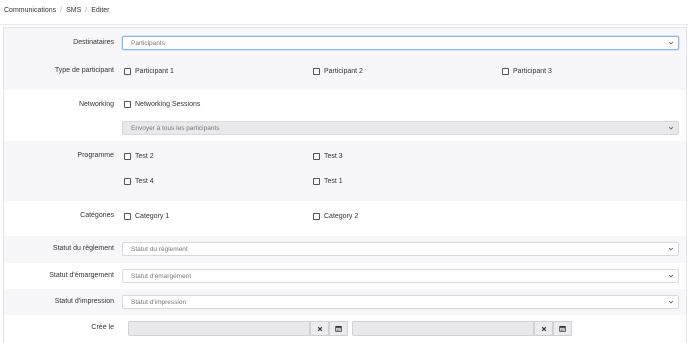 Image resolution: width=688 pixels, height=343 pixels. Describe the element at coordinates (333, 181) in the screenshot. I see `checkbox-label: Test 1` at that location.